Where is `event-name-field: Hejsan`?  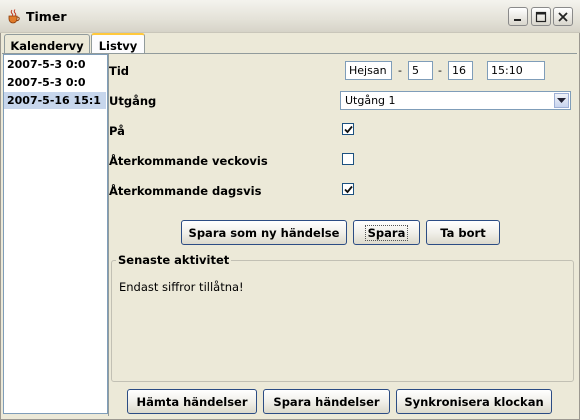
event-name-field: Hejsan is located at coordinates (368, 70).